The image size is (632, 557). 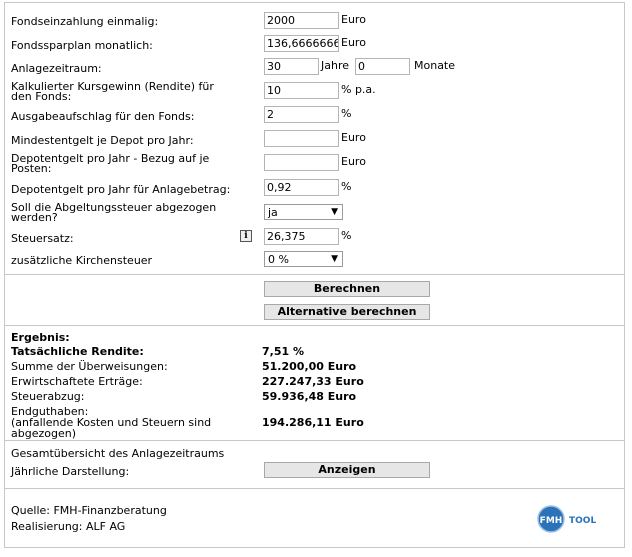 What do you see at coordinates (346, 113) in the screenshot?
I see `ausgabeaufschlag-unit: %` at bounding box center [346, 113].